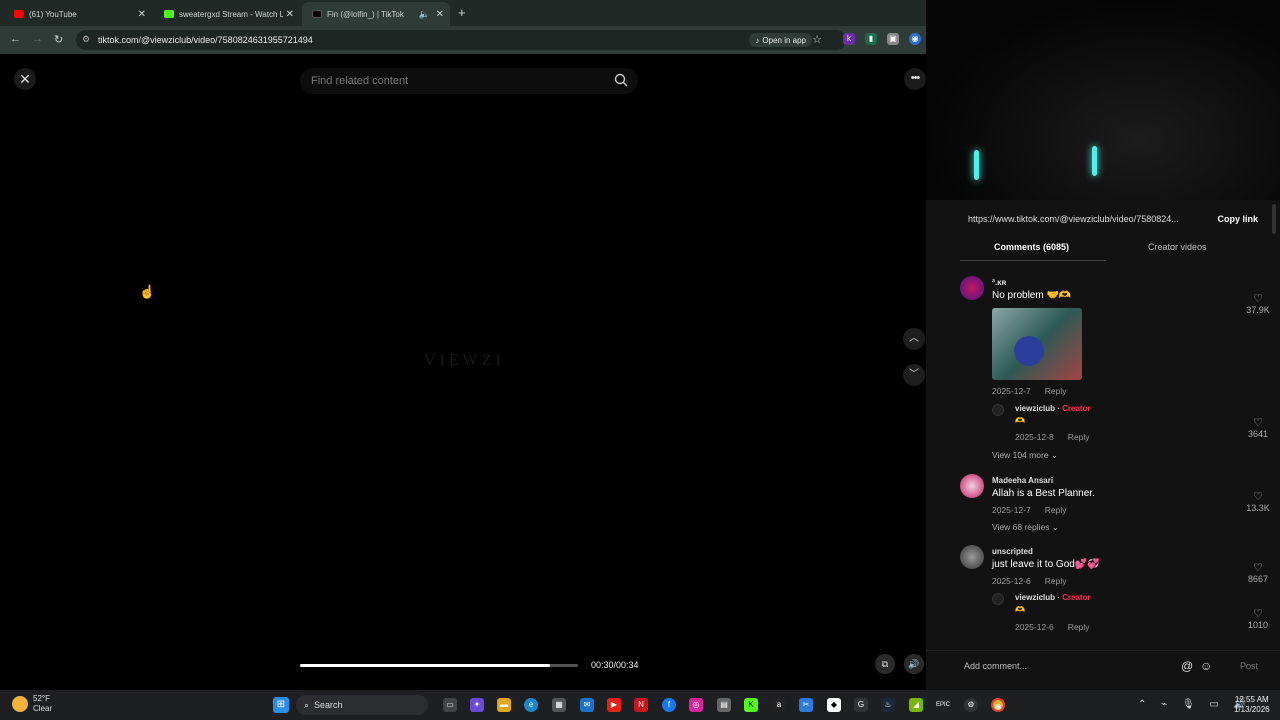 The image size is (1280, 720). Describe the element at coordinates (806, 705) in the screenshot. I see `snipping-tool-icon: ✂` at that location.